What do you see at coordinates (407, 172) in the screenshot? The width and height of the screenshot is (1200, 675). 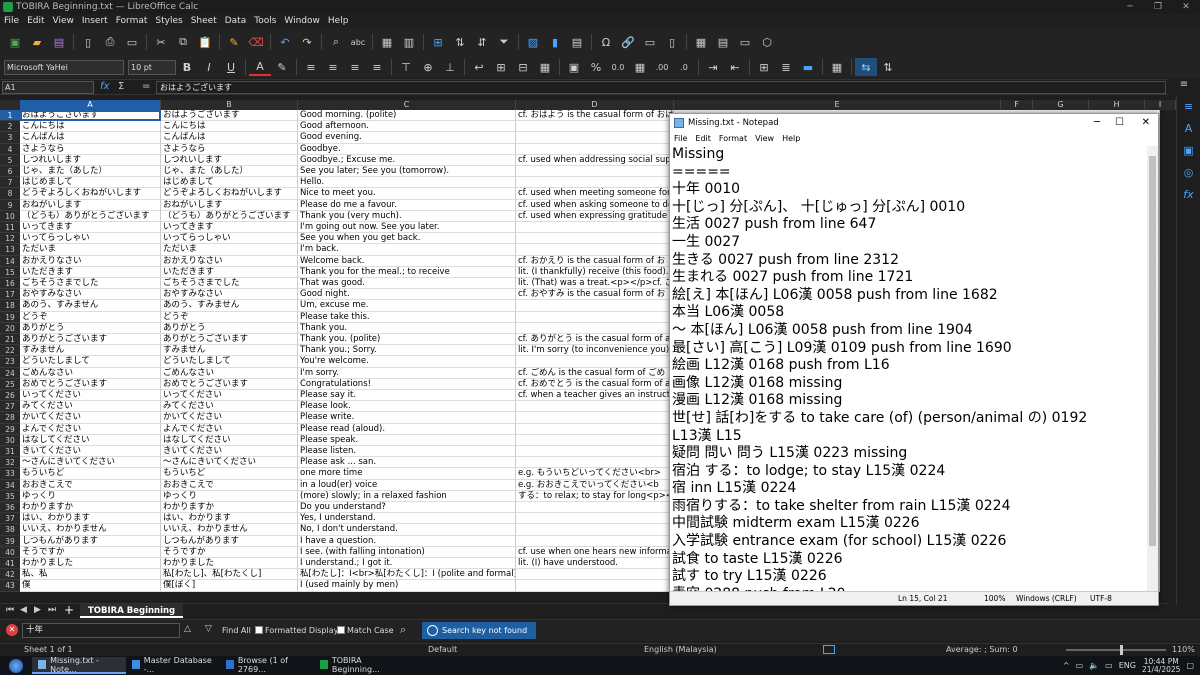 I see `cell-c: See you later; See you (tomorrow).` at bounding box center [407, 172].